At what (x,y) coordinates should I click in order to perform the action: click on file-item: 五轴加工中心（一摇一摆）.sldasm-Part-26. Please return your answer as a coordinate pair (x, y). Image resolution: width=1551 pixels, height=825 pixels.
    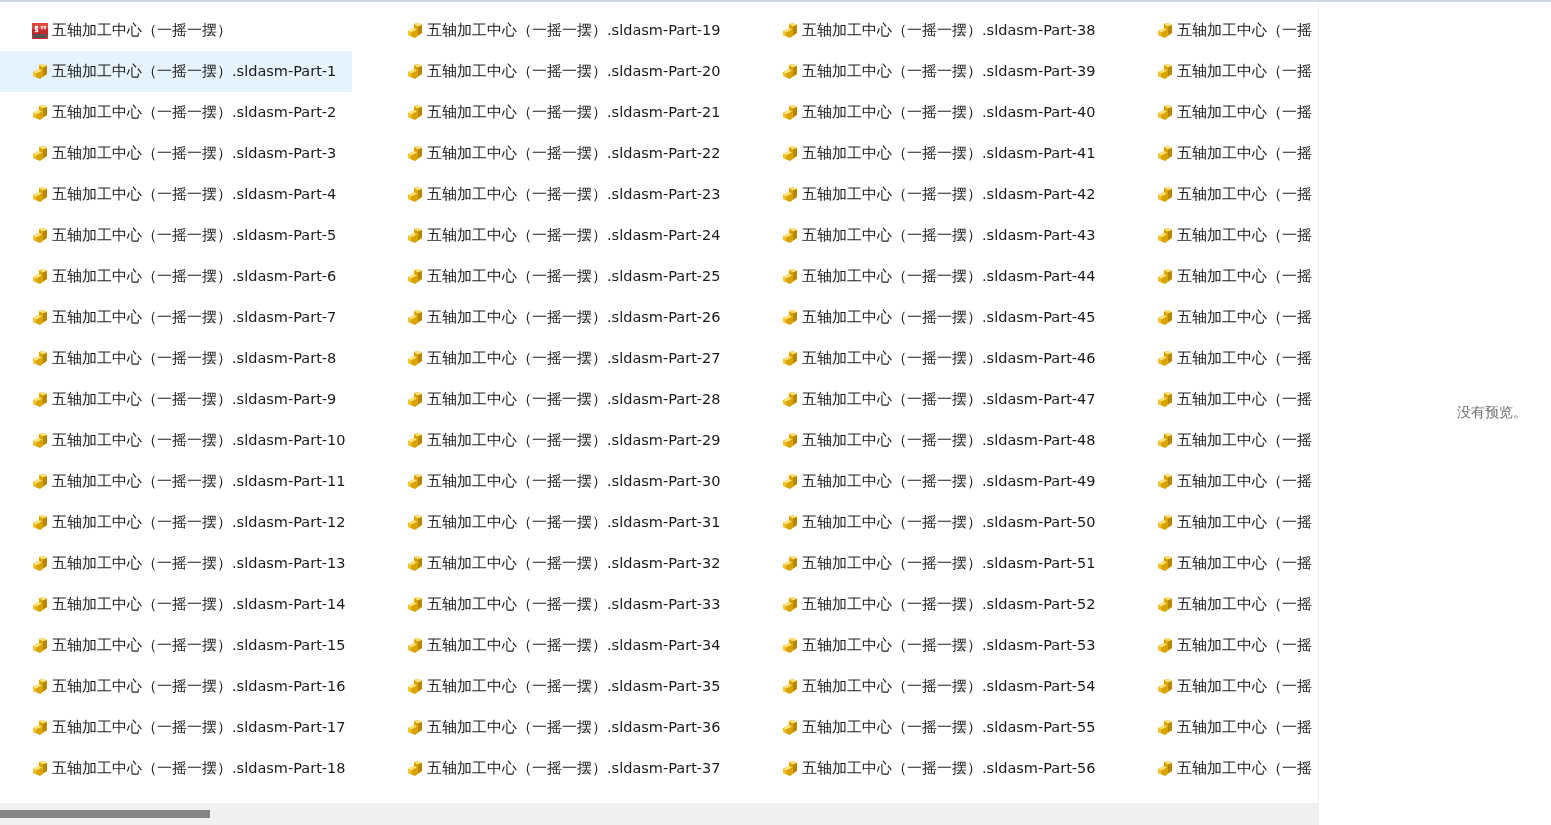
    Looking at the image, I should click on (551, 317).